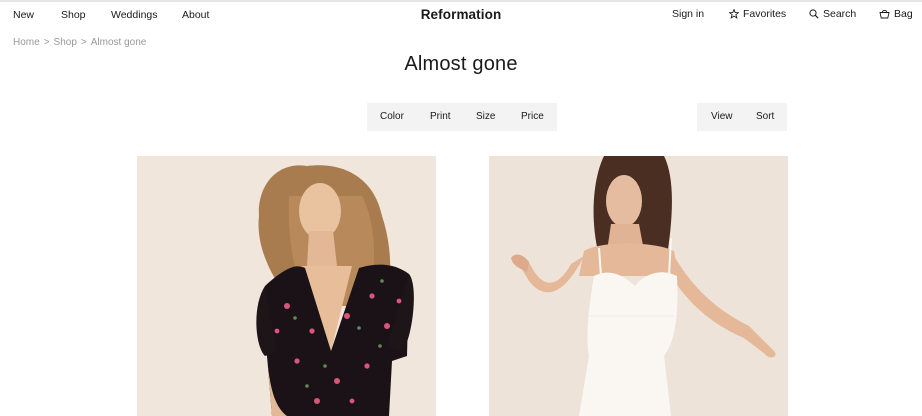  I want to click on breadcrumb-current: Almost gone, so click(118, 42).